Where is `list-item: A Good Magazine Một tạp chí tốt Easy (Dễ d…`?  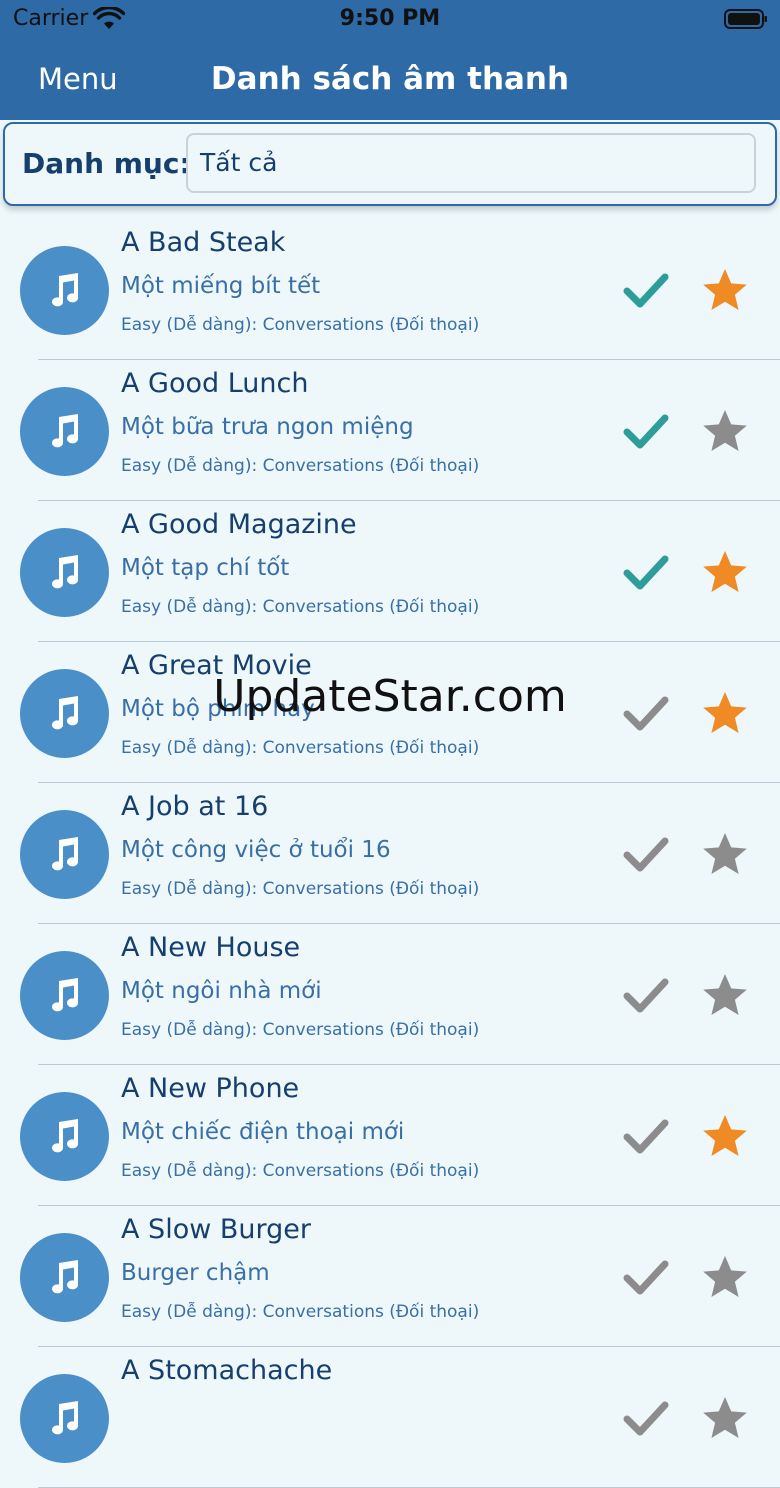
list-item: A Good Magazine Một tạp chí tốt Easy (Dễ d… is located at coordinates (390, 571).